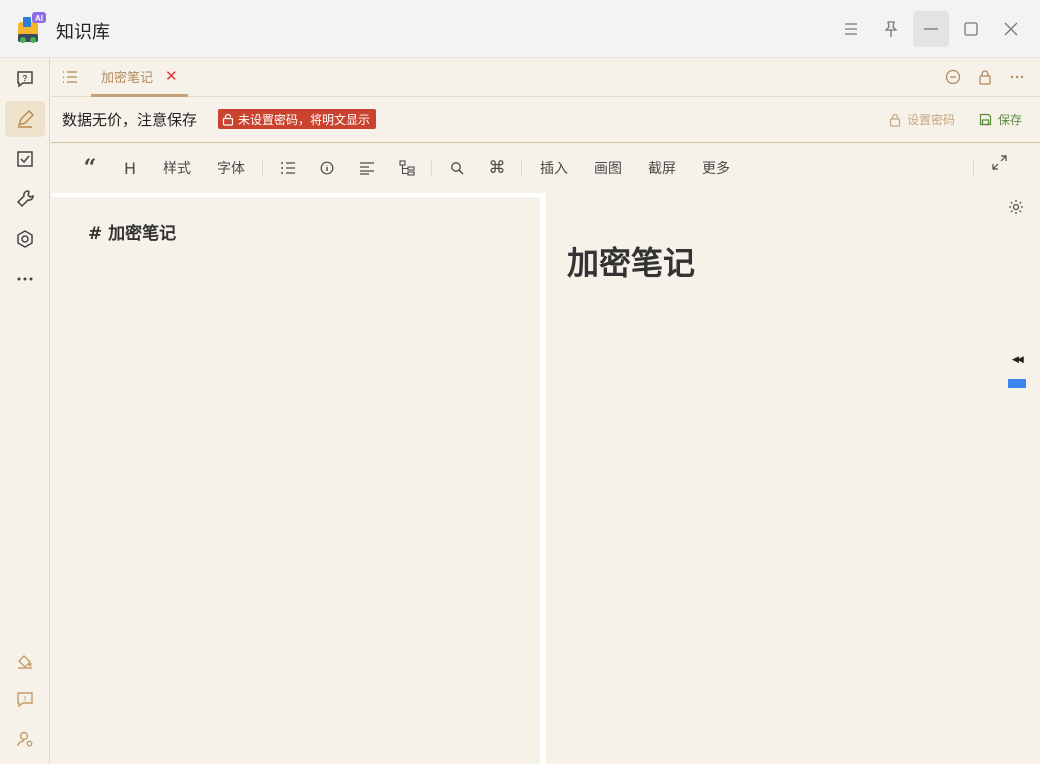 The height and width of the screenshot is (764, 1040). Describe the element at coordinates (716, 168) in the screenshot. I see `more-button: 更多` at that location.